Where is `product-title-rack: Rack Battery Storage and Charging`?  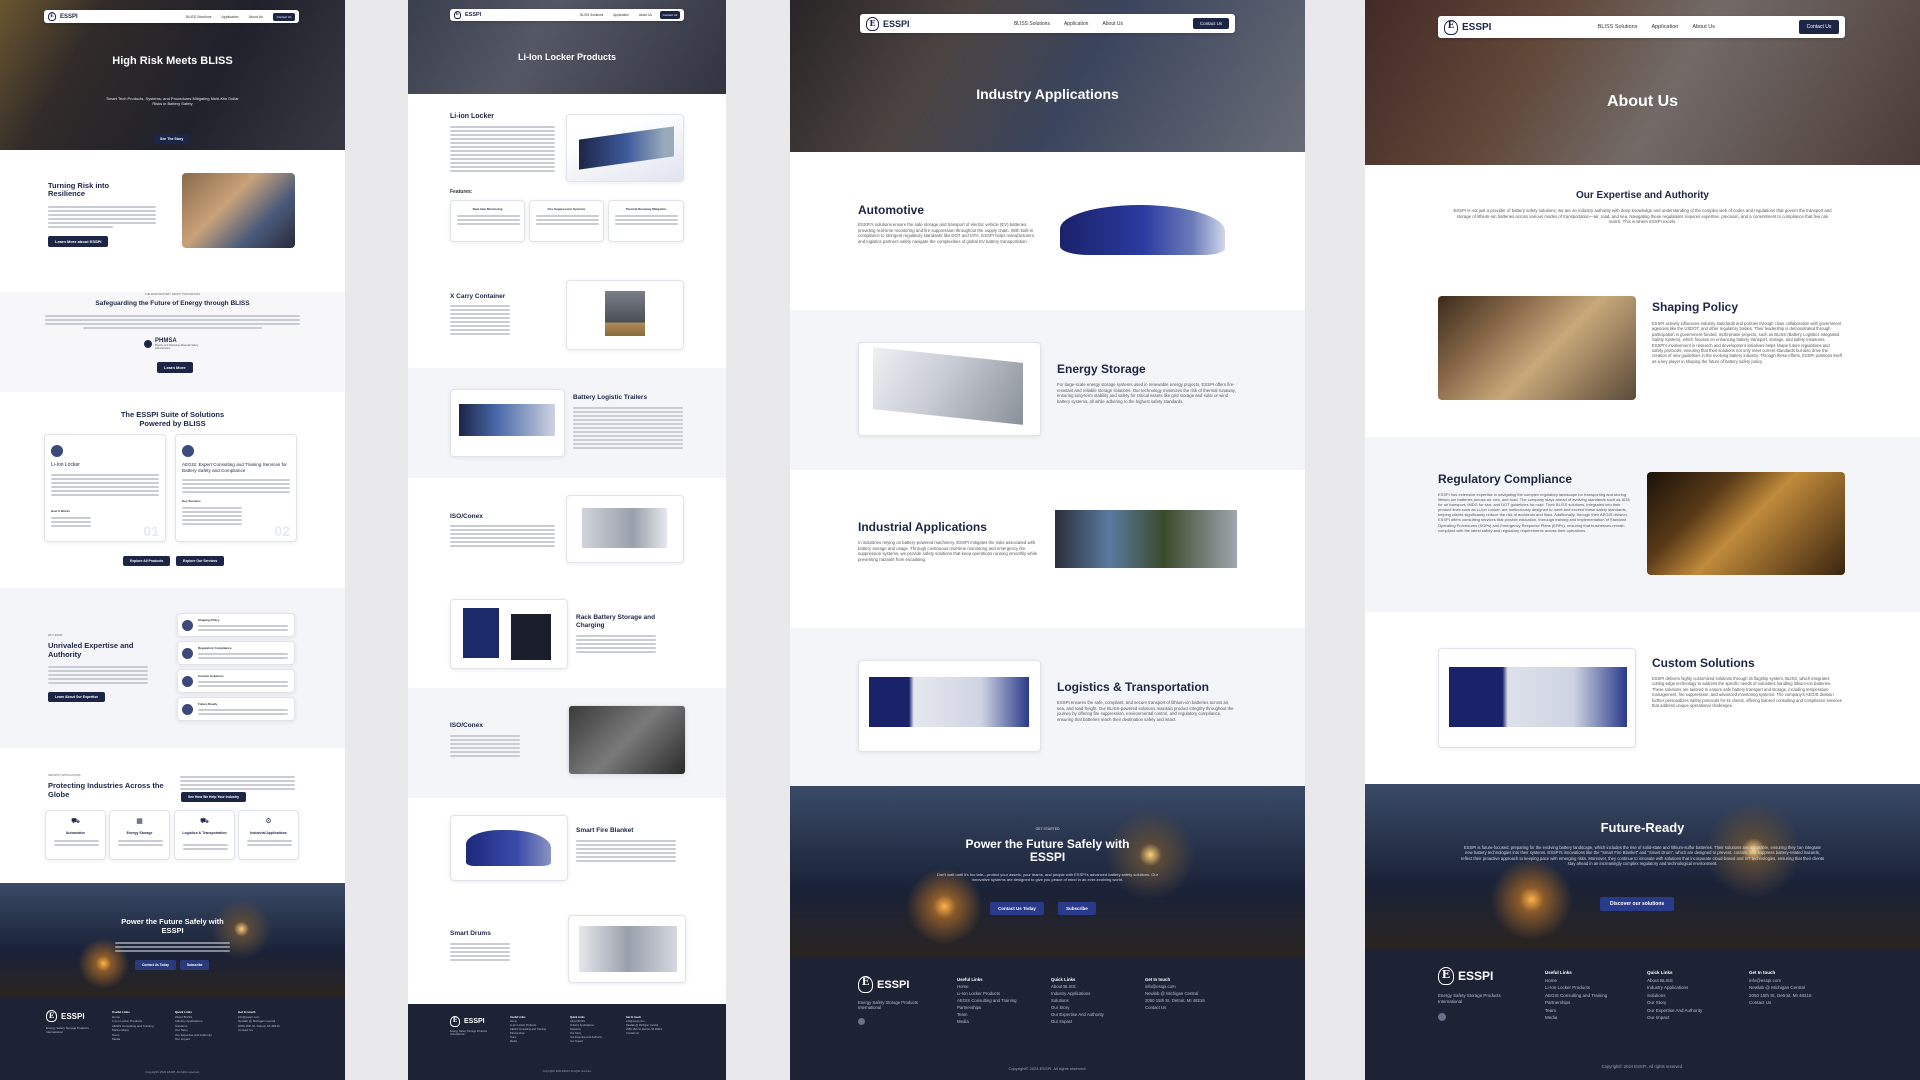 product-title-rack: Rack Battery Storage and Charging is located at coordinates (616, 621).